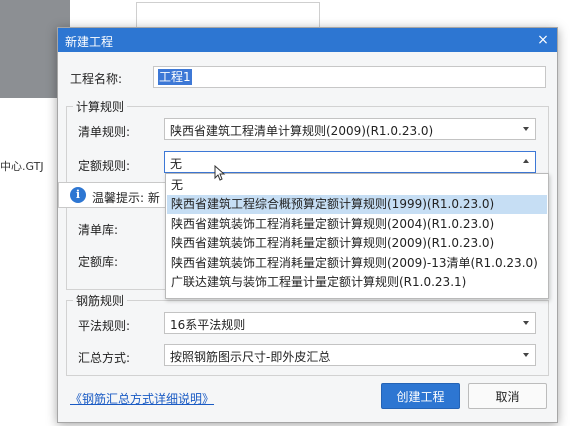  I want to click on tip-text: 温馨提示: 新, so click(126, 198).